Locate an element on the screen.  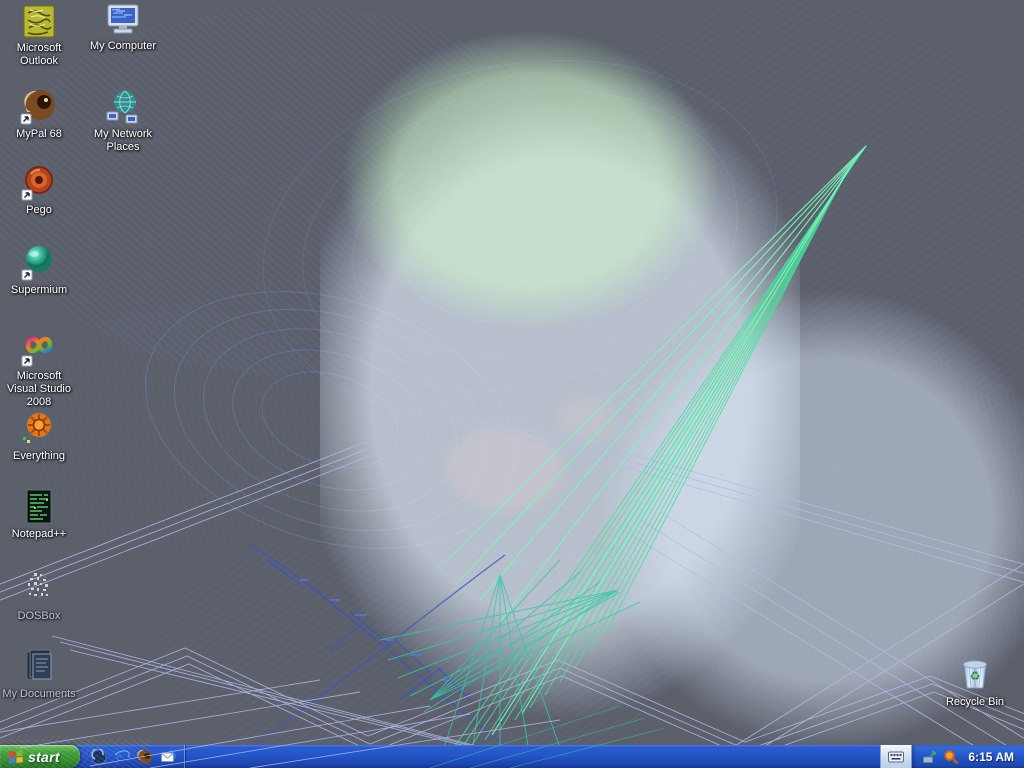
icon-label: MyPal 68 is located at coordinates (39, 134).